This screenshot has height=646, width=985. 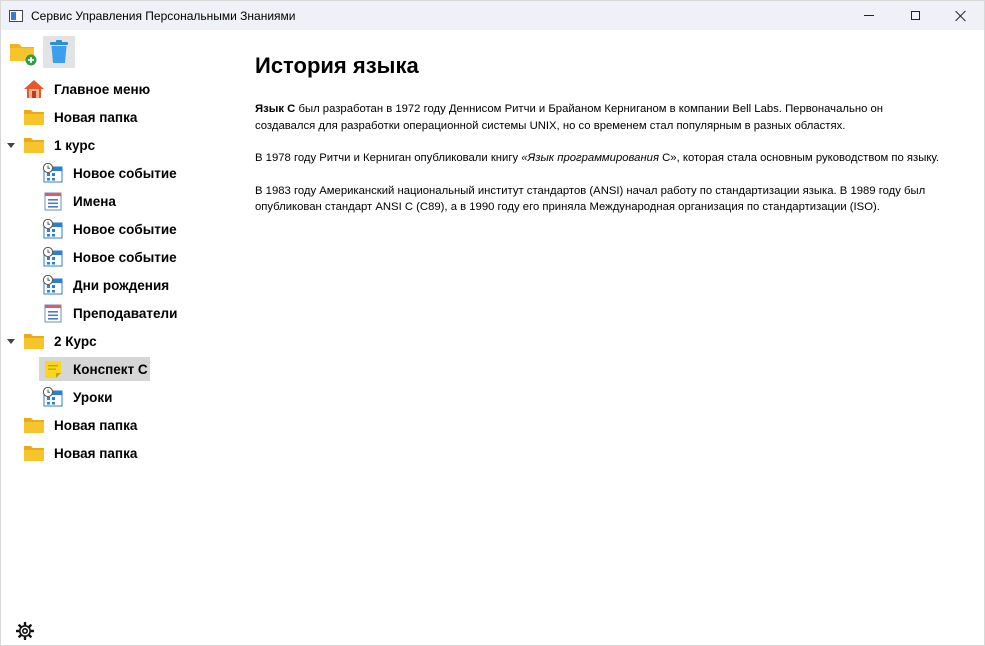 I want to click on collapse-arrow-1-kurs, so click(x=11, y=145).